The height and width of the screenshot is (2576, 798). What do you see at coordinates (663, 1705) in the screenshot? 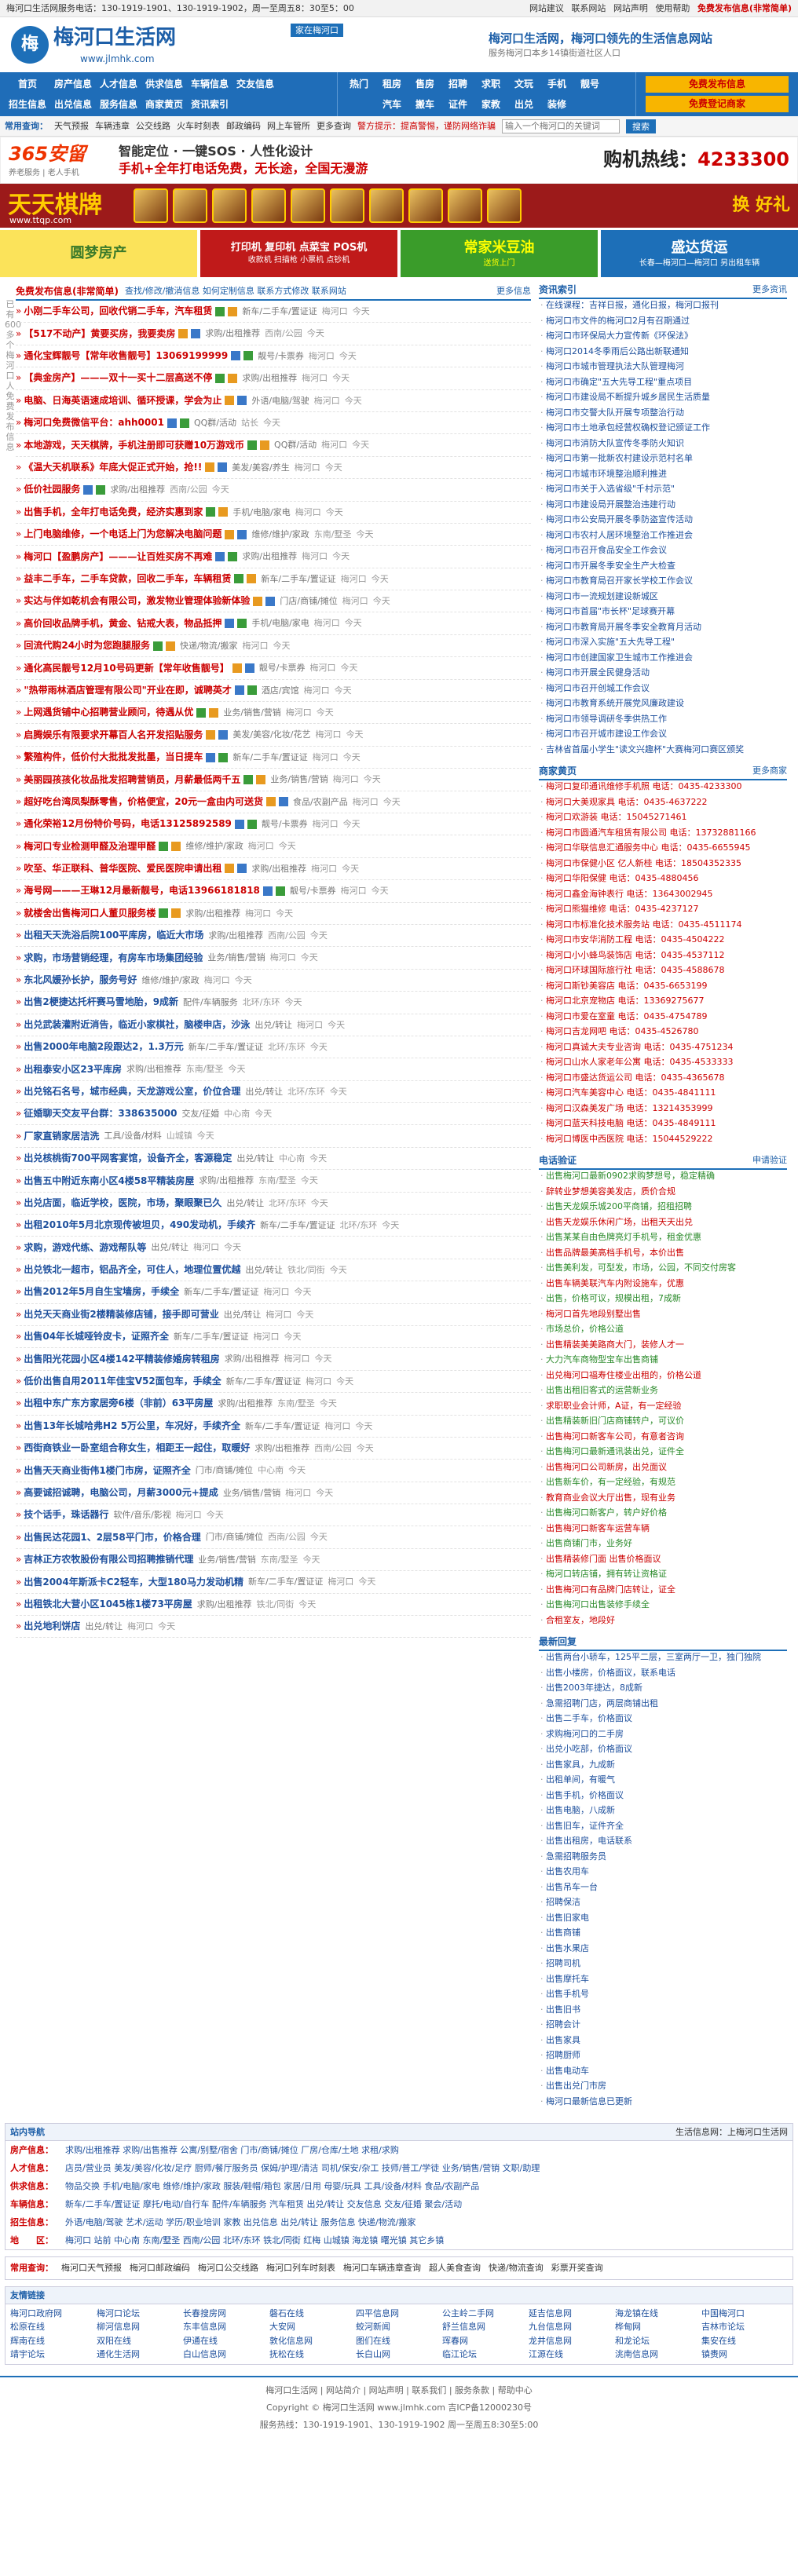
I see `recent-item: 急需招聘门店，两层商铺出租` at bounding box center [663, 1705].